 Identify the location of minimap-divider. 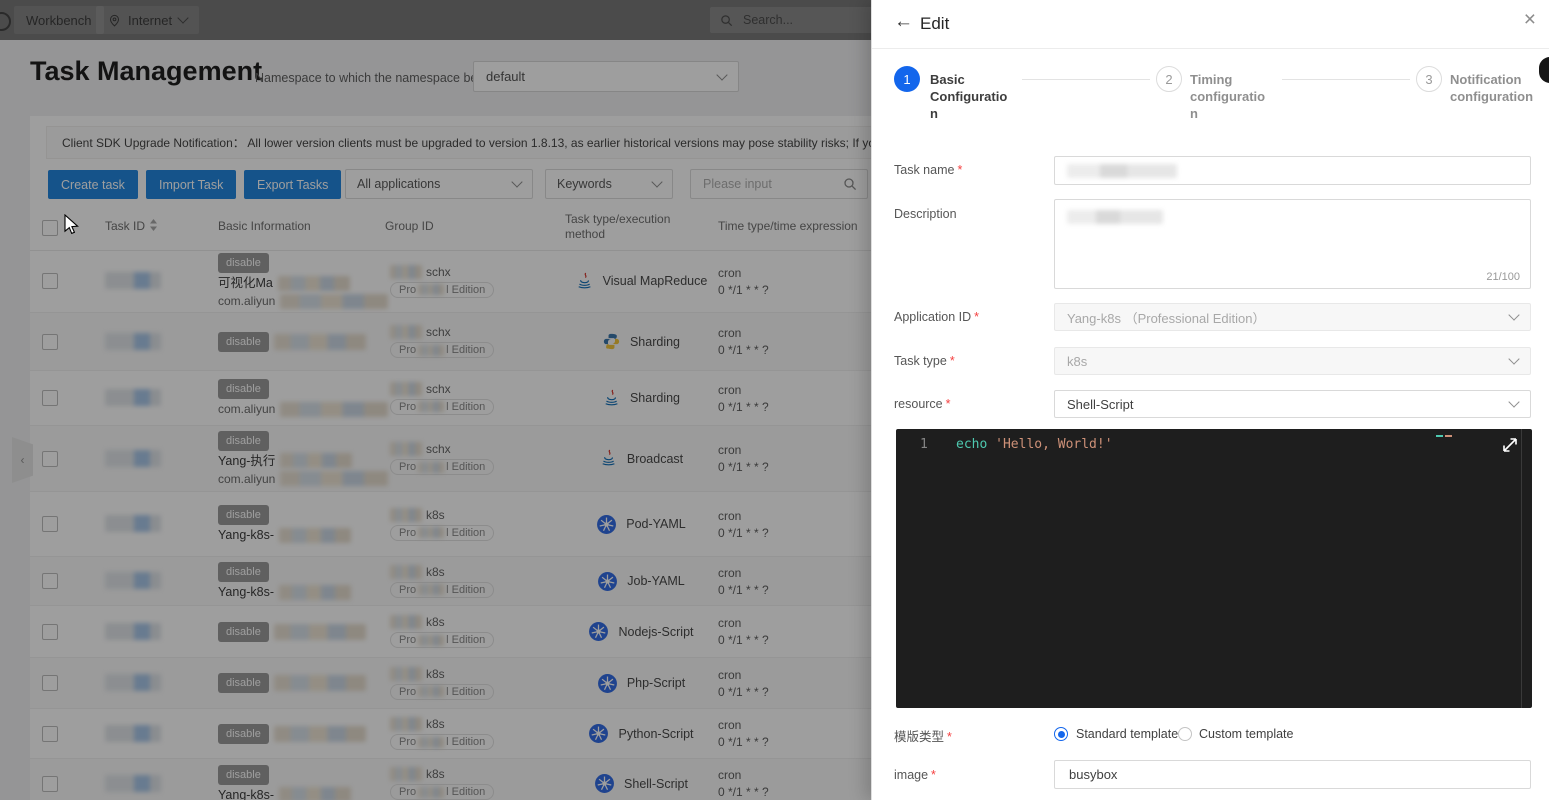
(1521, 568).